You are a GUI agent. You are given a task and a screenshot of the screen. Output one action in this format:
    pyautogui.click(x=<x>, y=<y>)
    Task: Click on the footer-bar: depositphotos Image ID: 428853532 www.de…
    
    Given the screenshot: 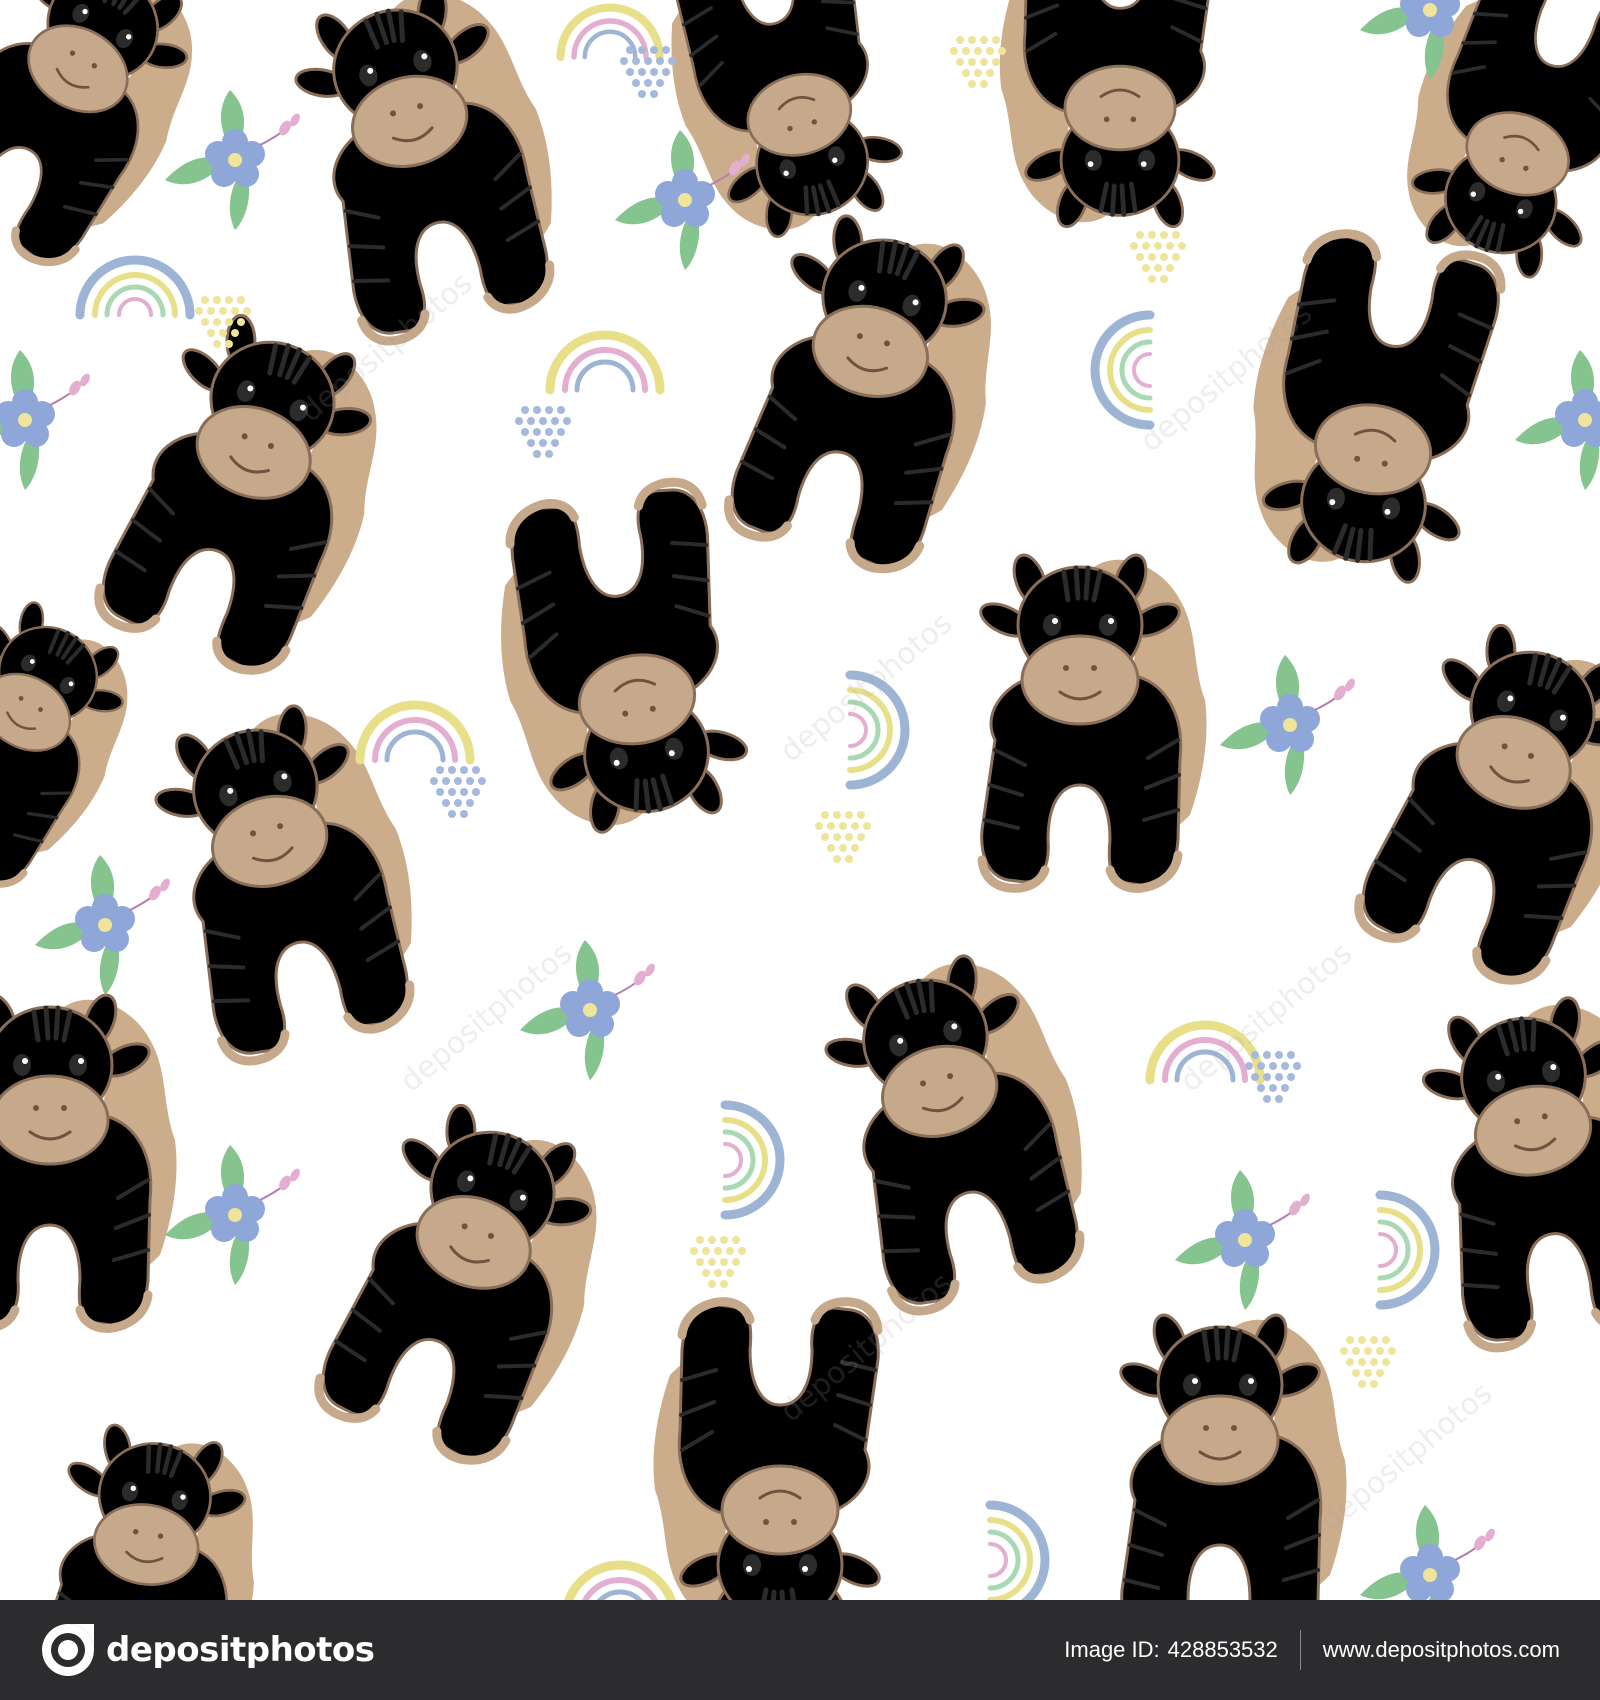 What is the action you would take?
    pyautogui.click(x=800, y=1650)
    